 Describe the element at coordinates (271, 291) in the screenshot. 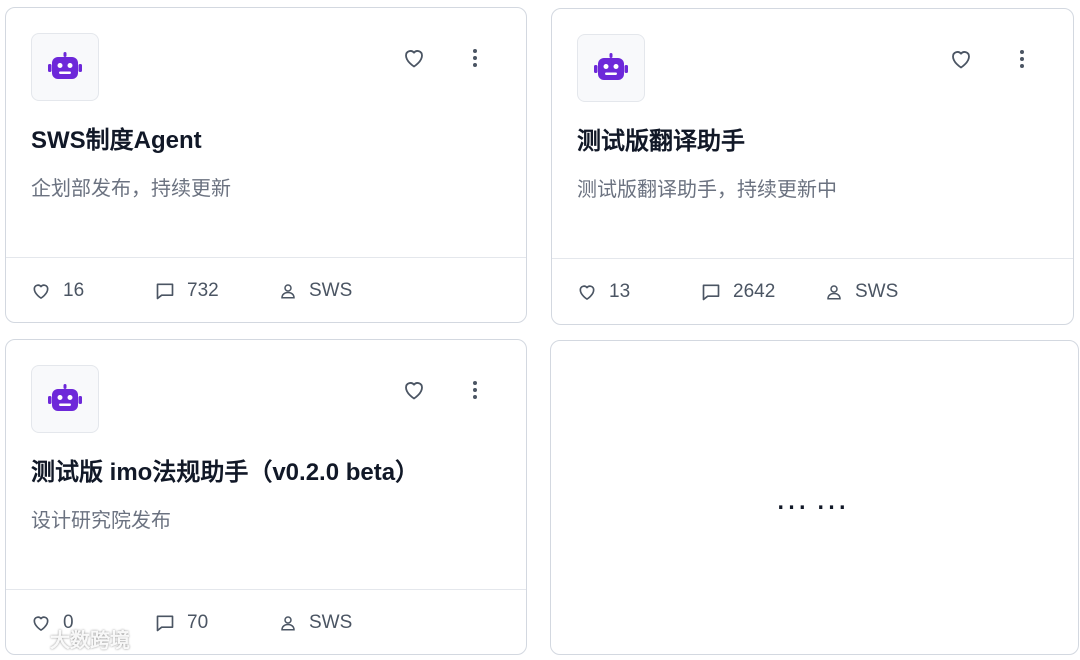

I see `card-stats: 16 732 SWS` at that location.